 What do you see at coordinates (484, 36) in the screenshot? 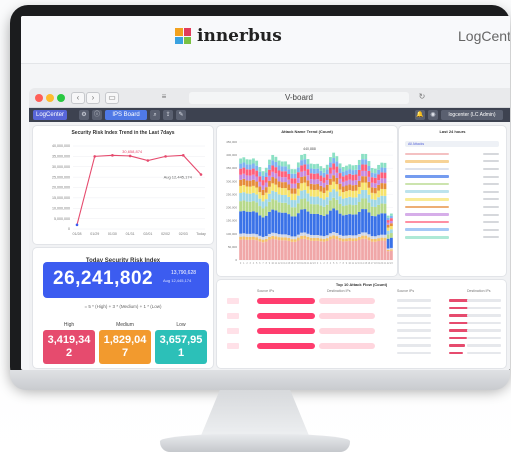
I see `right-brand-text: LogCent` at bounding box center [484, 36].